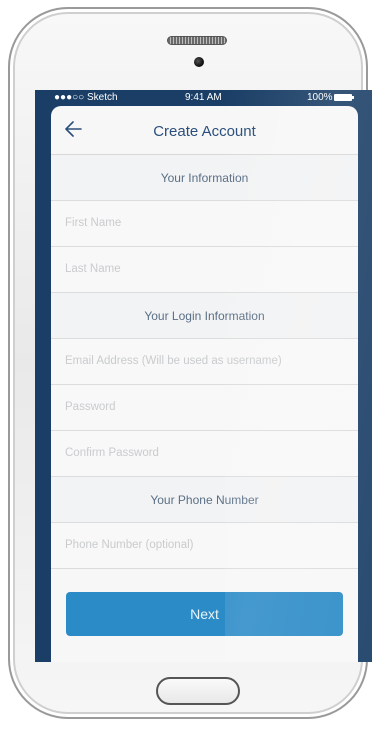 This screenshot has width=378, height=729. Describe the element at coordinates (198, 691) in the screenshot. I see `home-button` at that location.